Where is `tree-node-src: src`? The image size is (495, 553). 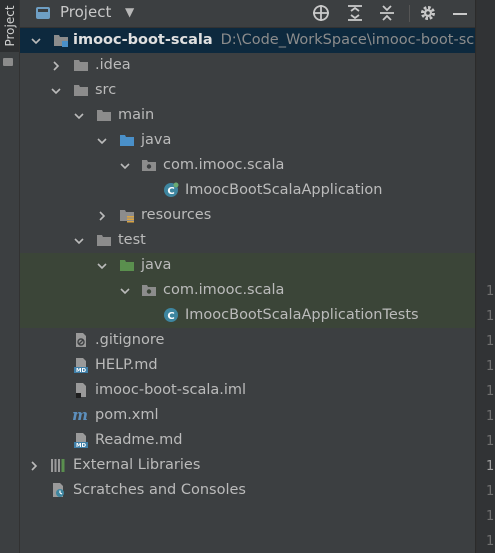 tree-node-src: src is located at coordinates (247, 90).